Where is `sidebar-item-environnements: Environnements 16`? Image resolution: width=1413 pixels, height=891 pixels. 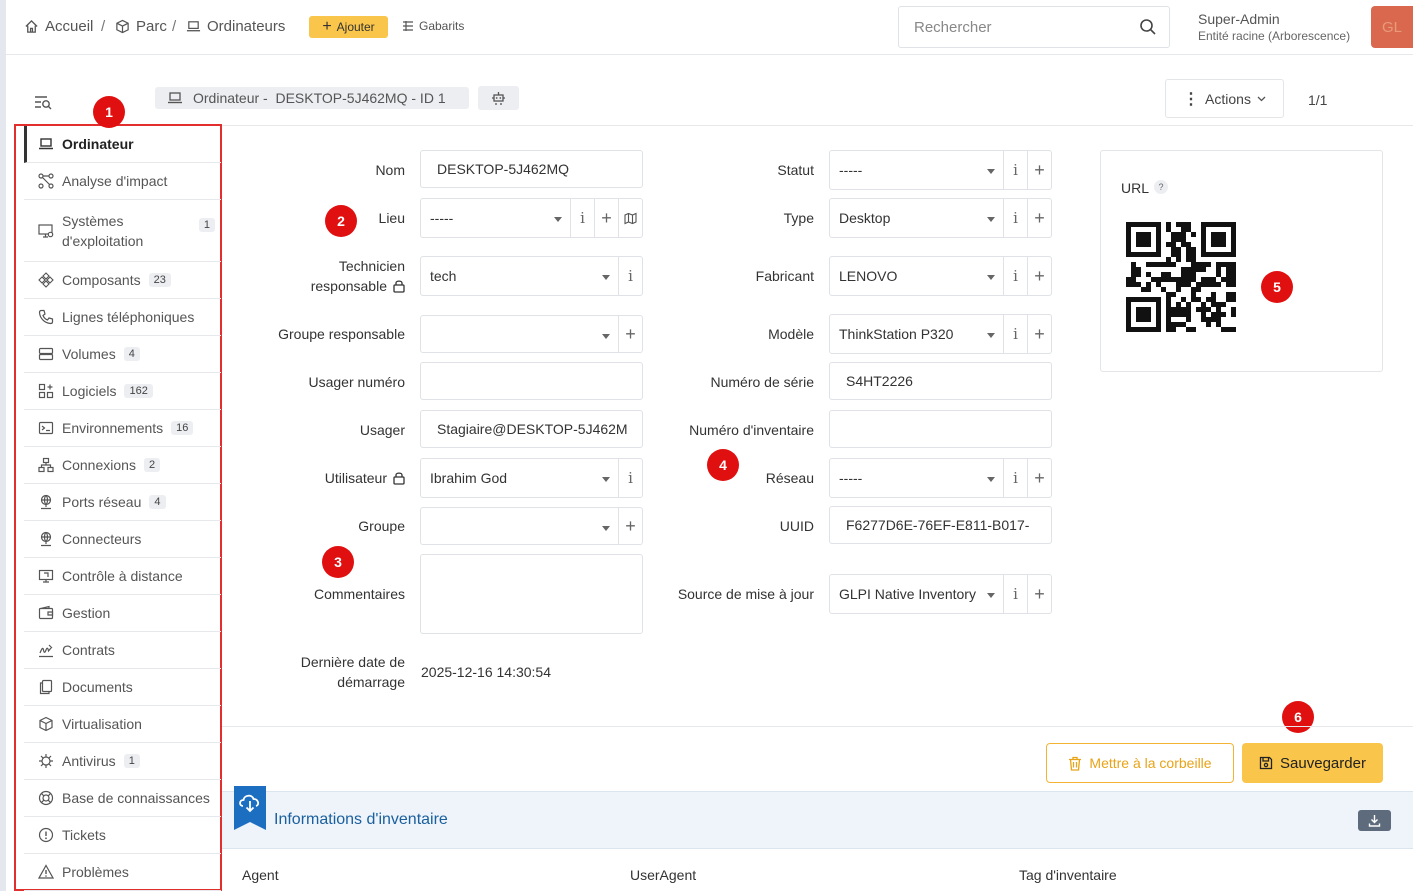
sidebar-item-environnements: Environnements 16 is located at coordinates (122, 428).